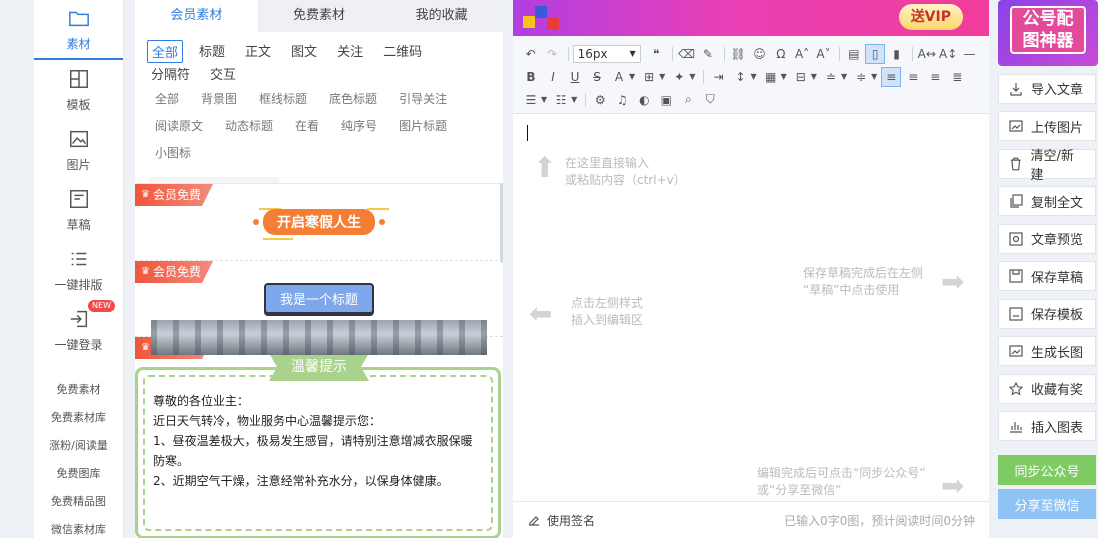  What do you see at coordinates (597, 77) in the screenshot?
I see `strikethrough-icon: S` at bounding box center [597, 77].